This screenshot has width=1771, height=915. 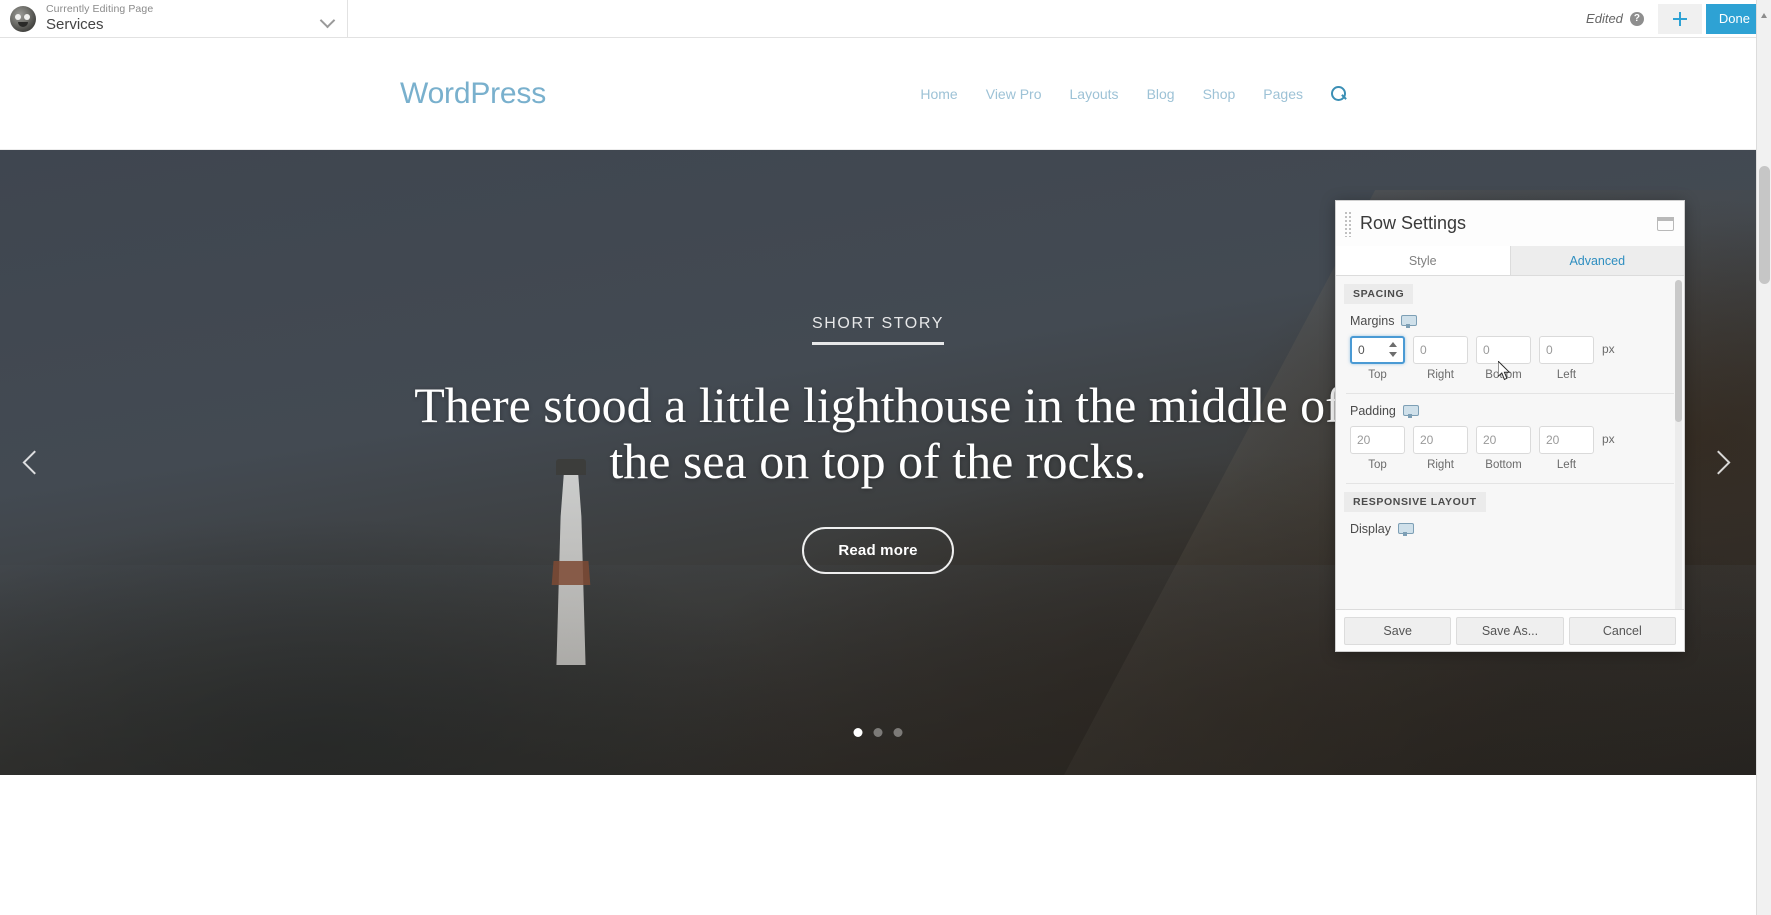 What do you see at coordinates (1763, 19) in the screenshot?
I see `page-scrollbar-up-arrow` at bounding box center [1763, 19].